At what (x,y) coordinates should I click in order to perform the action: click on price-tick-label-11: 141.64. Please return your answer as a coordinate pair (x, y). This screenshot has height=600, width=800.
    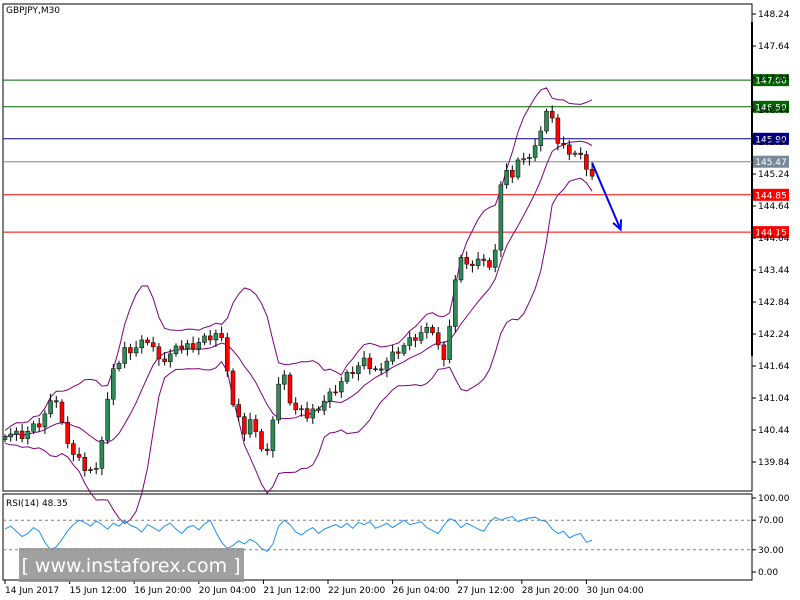
    Looking at the image, I should click on (774, 367).